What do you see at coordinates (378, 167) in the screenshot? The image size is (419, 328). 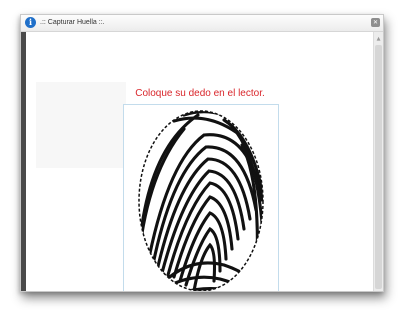 I see `scrollbar-thumb` at bounding box center [378, 167].